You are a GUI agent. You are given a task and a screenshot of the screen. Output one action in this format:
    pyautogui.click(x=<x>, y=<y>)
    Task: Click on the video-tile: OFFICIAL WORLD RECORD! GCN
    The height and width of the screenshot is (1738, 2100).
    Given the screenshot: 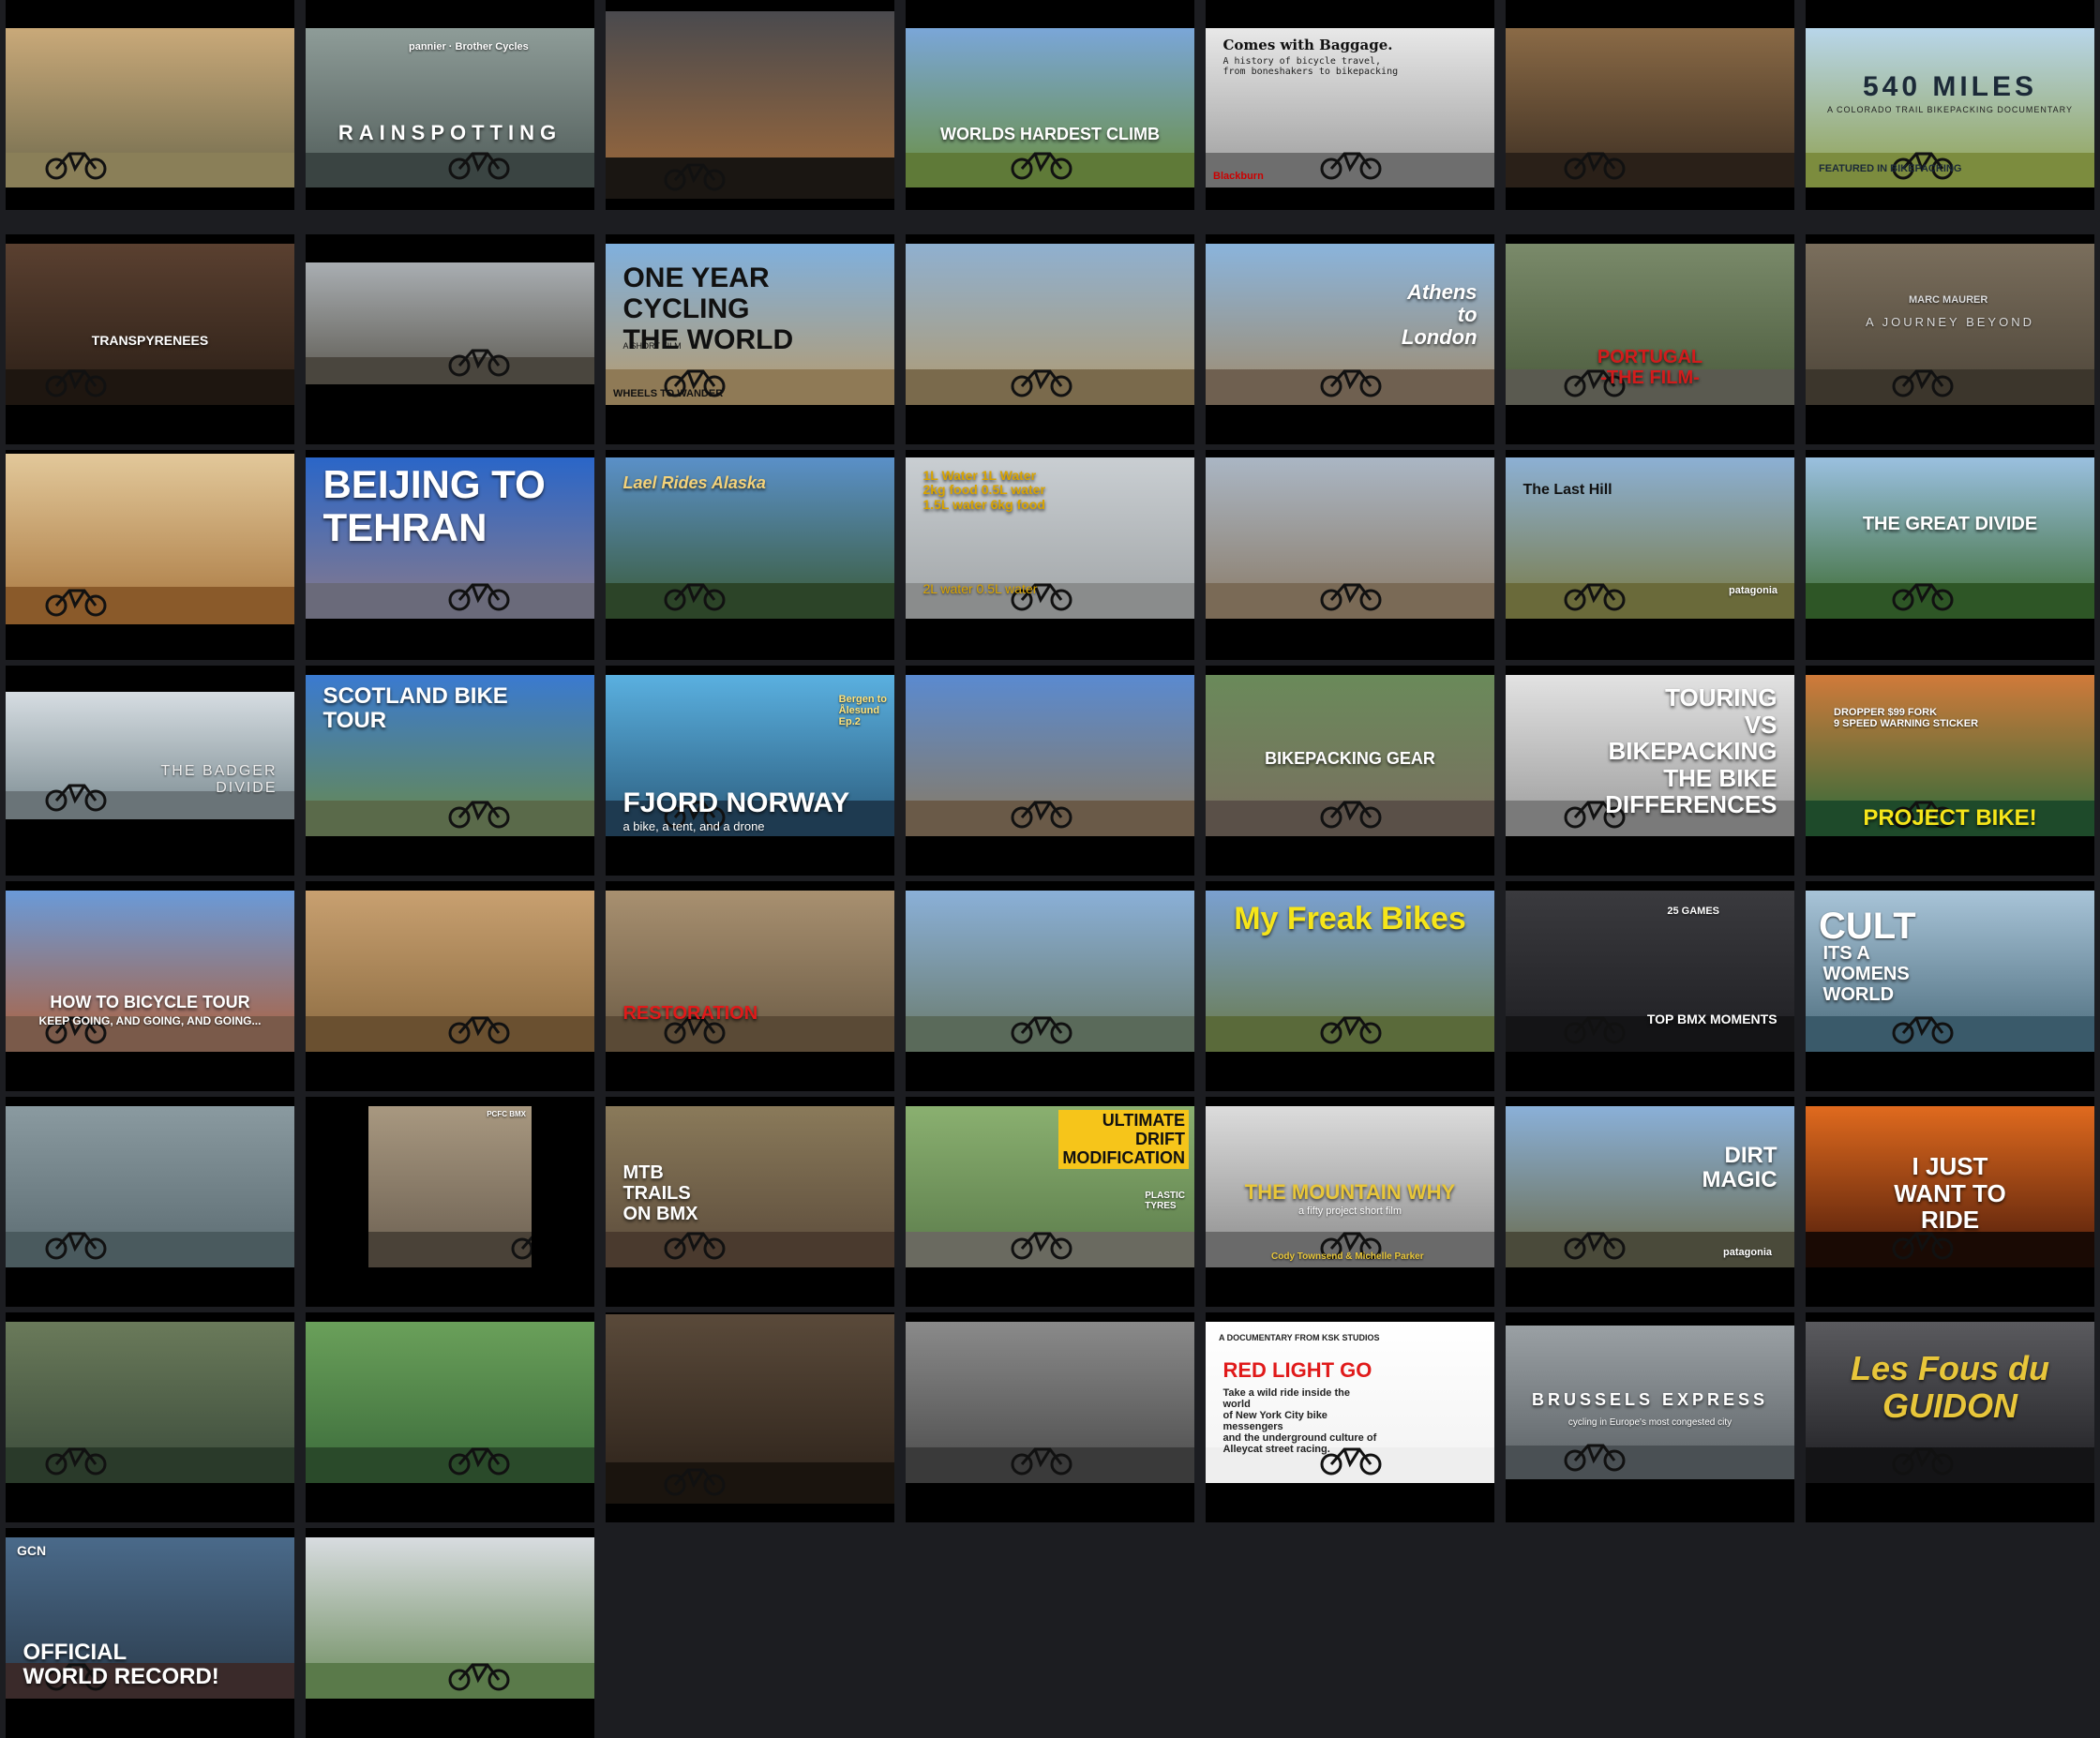 What is the action you would take?
    pyautogui.click(x=150, y=1633)
    